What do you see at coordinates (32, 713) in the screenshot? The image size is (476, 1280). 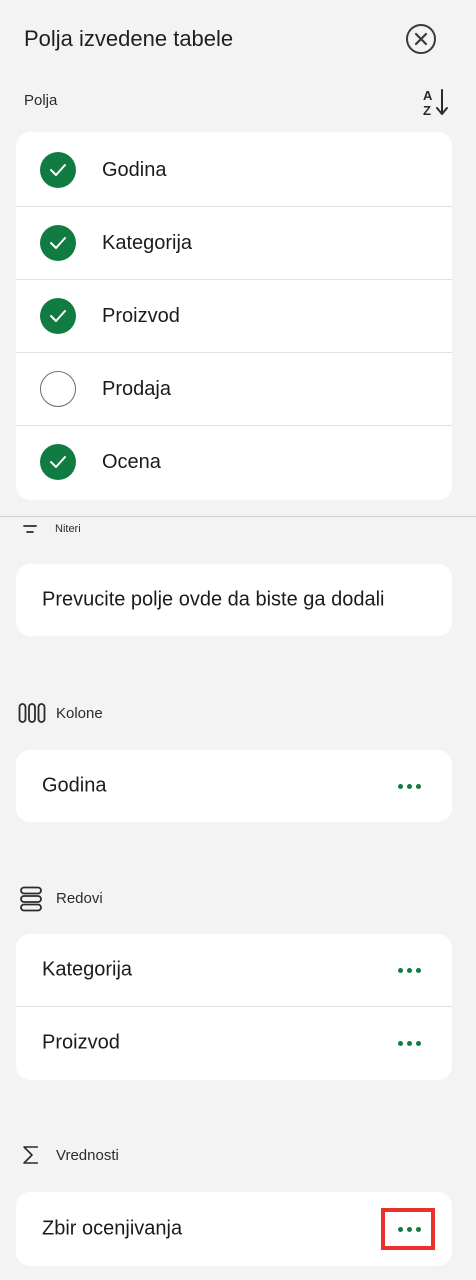 I see `columns-icon` at bounding box center [32, 713].